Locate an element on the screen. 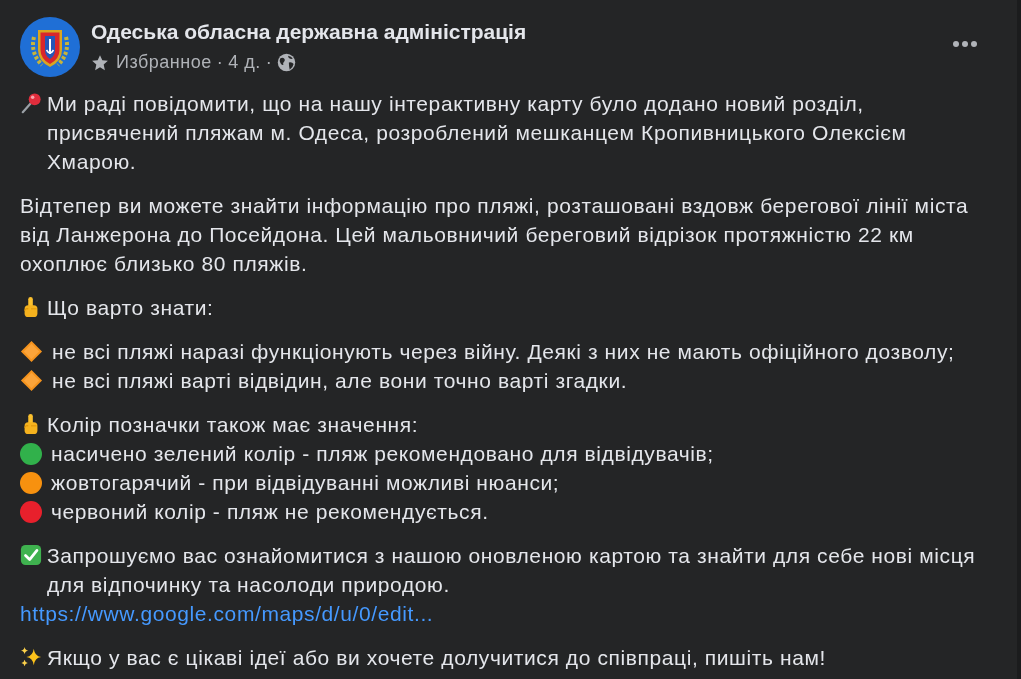  globe-icon is located at coordinates (287, 62).